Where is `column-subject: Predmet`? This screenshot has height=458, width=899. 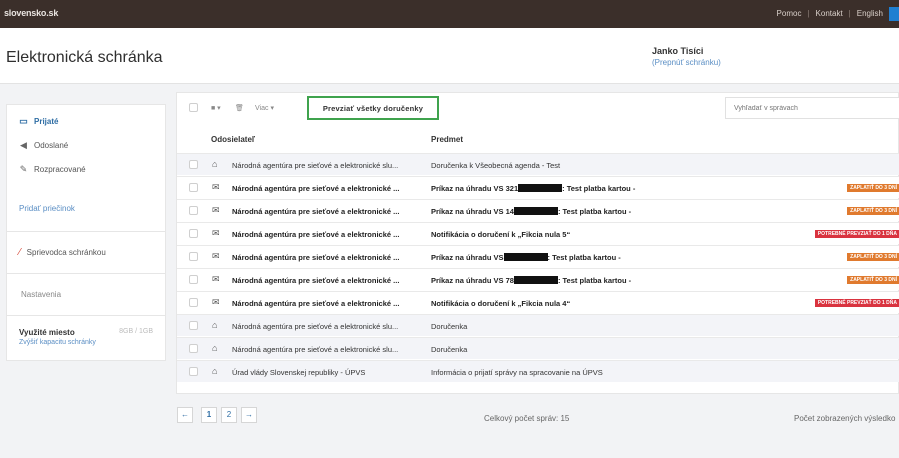
column-subject: Predmet is located at coordinates (447, 139).